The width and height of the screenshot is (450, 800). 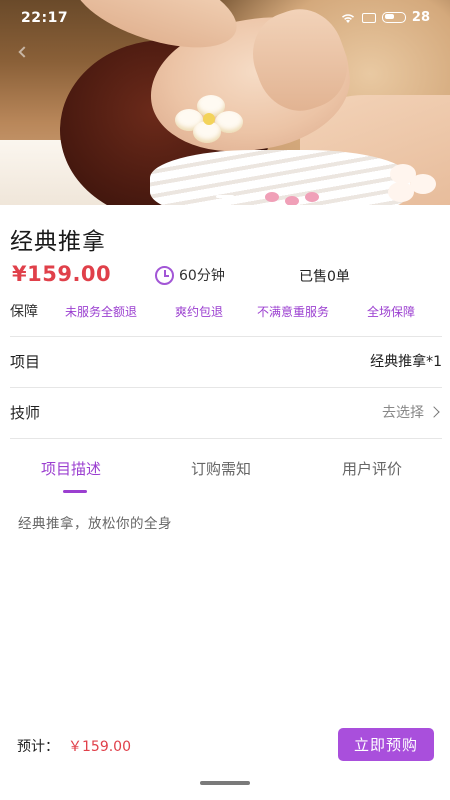 What do you see at coordinates (434, 412) in the screenshot?
I see `chevron-right-icon` at bounding box center [434, 412].